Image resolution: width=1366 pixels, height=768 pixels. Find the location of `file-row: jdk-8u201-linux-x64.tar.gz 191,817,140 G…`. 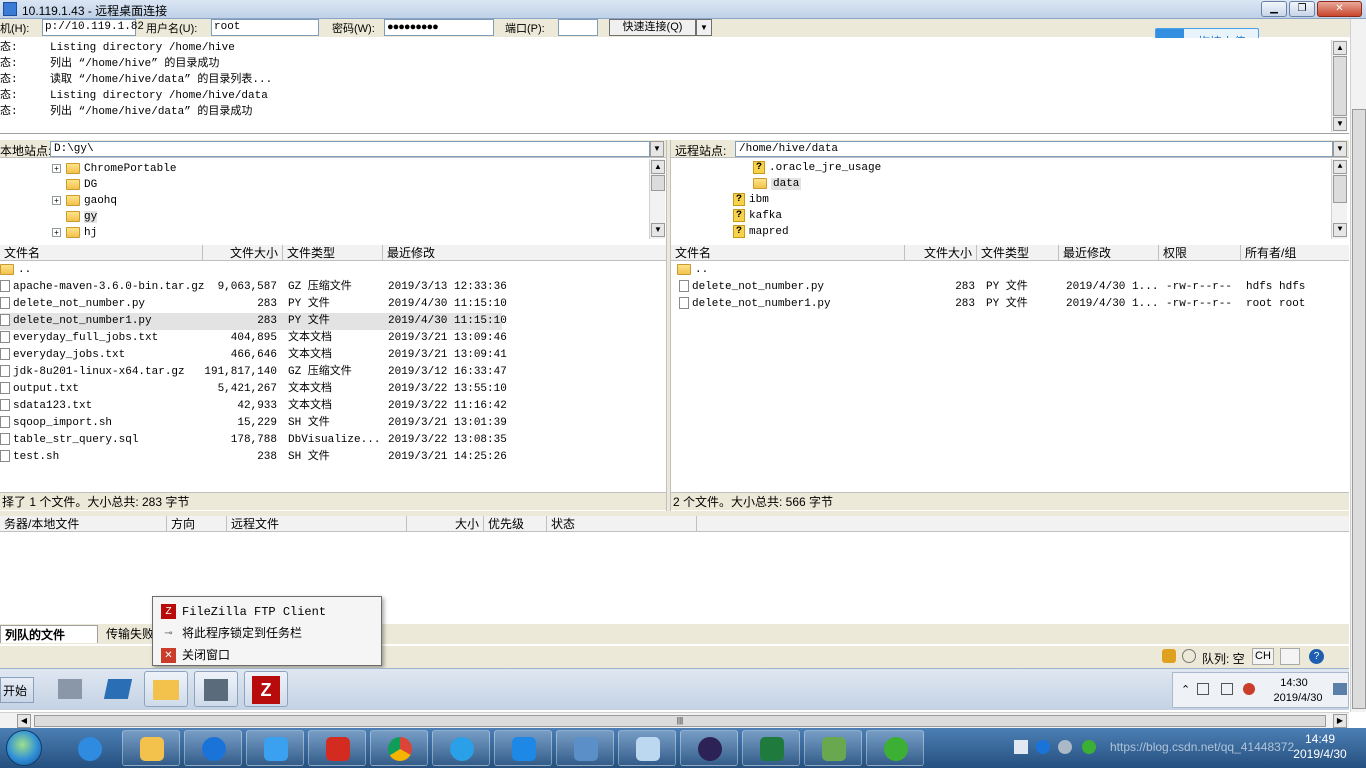

file-row: jdk-8u201-linux-x64.tar.gz 191,817,140 G… is located at coordinates (253, 372).